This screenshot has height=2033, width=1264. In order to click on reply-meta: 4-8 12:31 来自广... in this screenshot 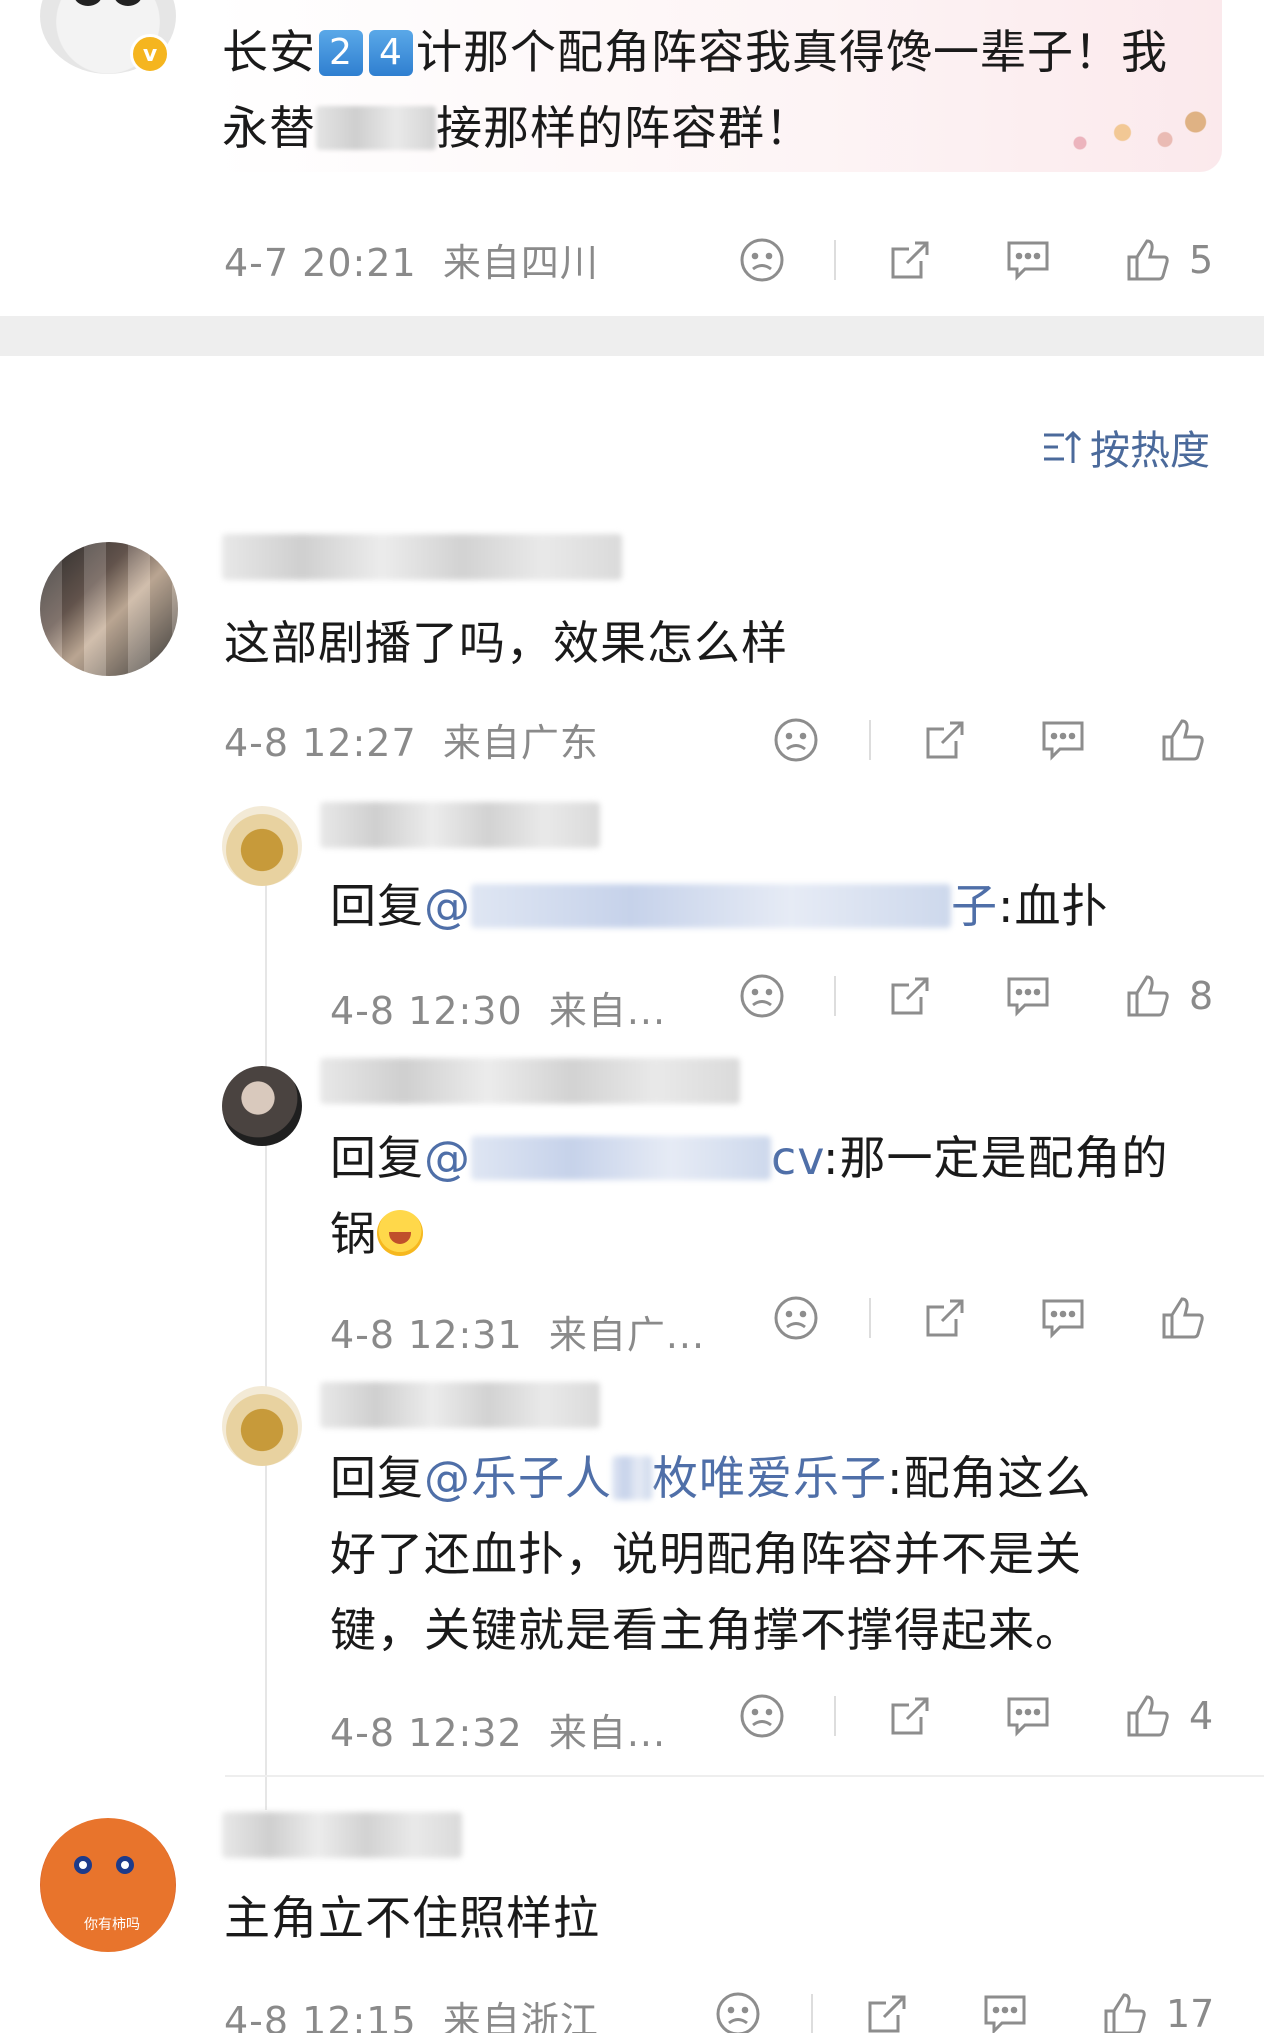, I will do `click(517, 1331)`.